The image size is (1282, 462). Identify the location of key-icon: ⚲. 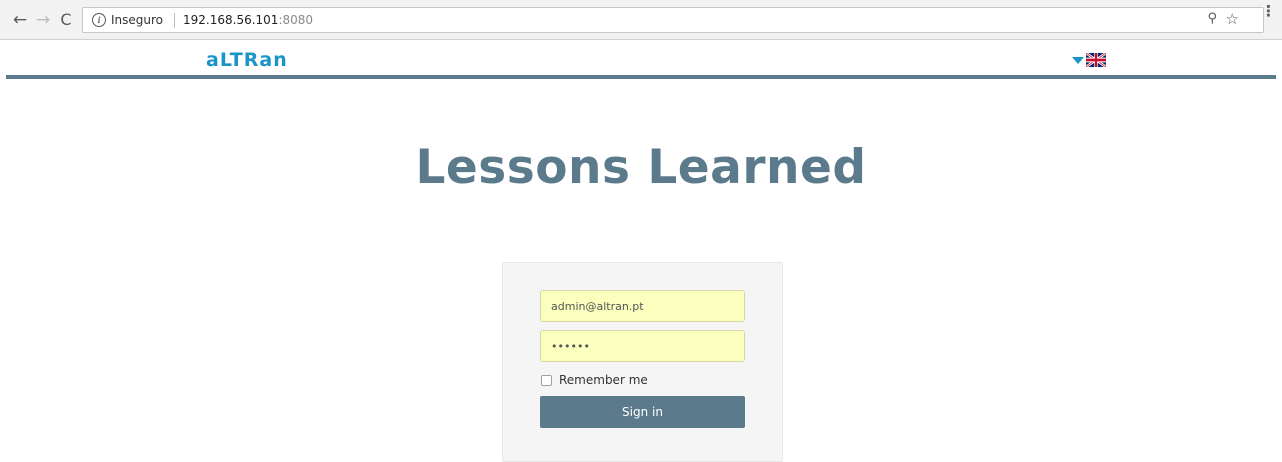
(1212, 18).